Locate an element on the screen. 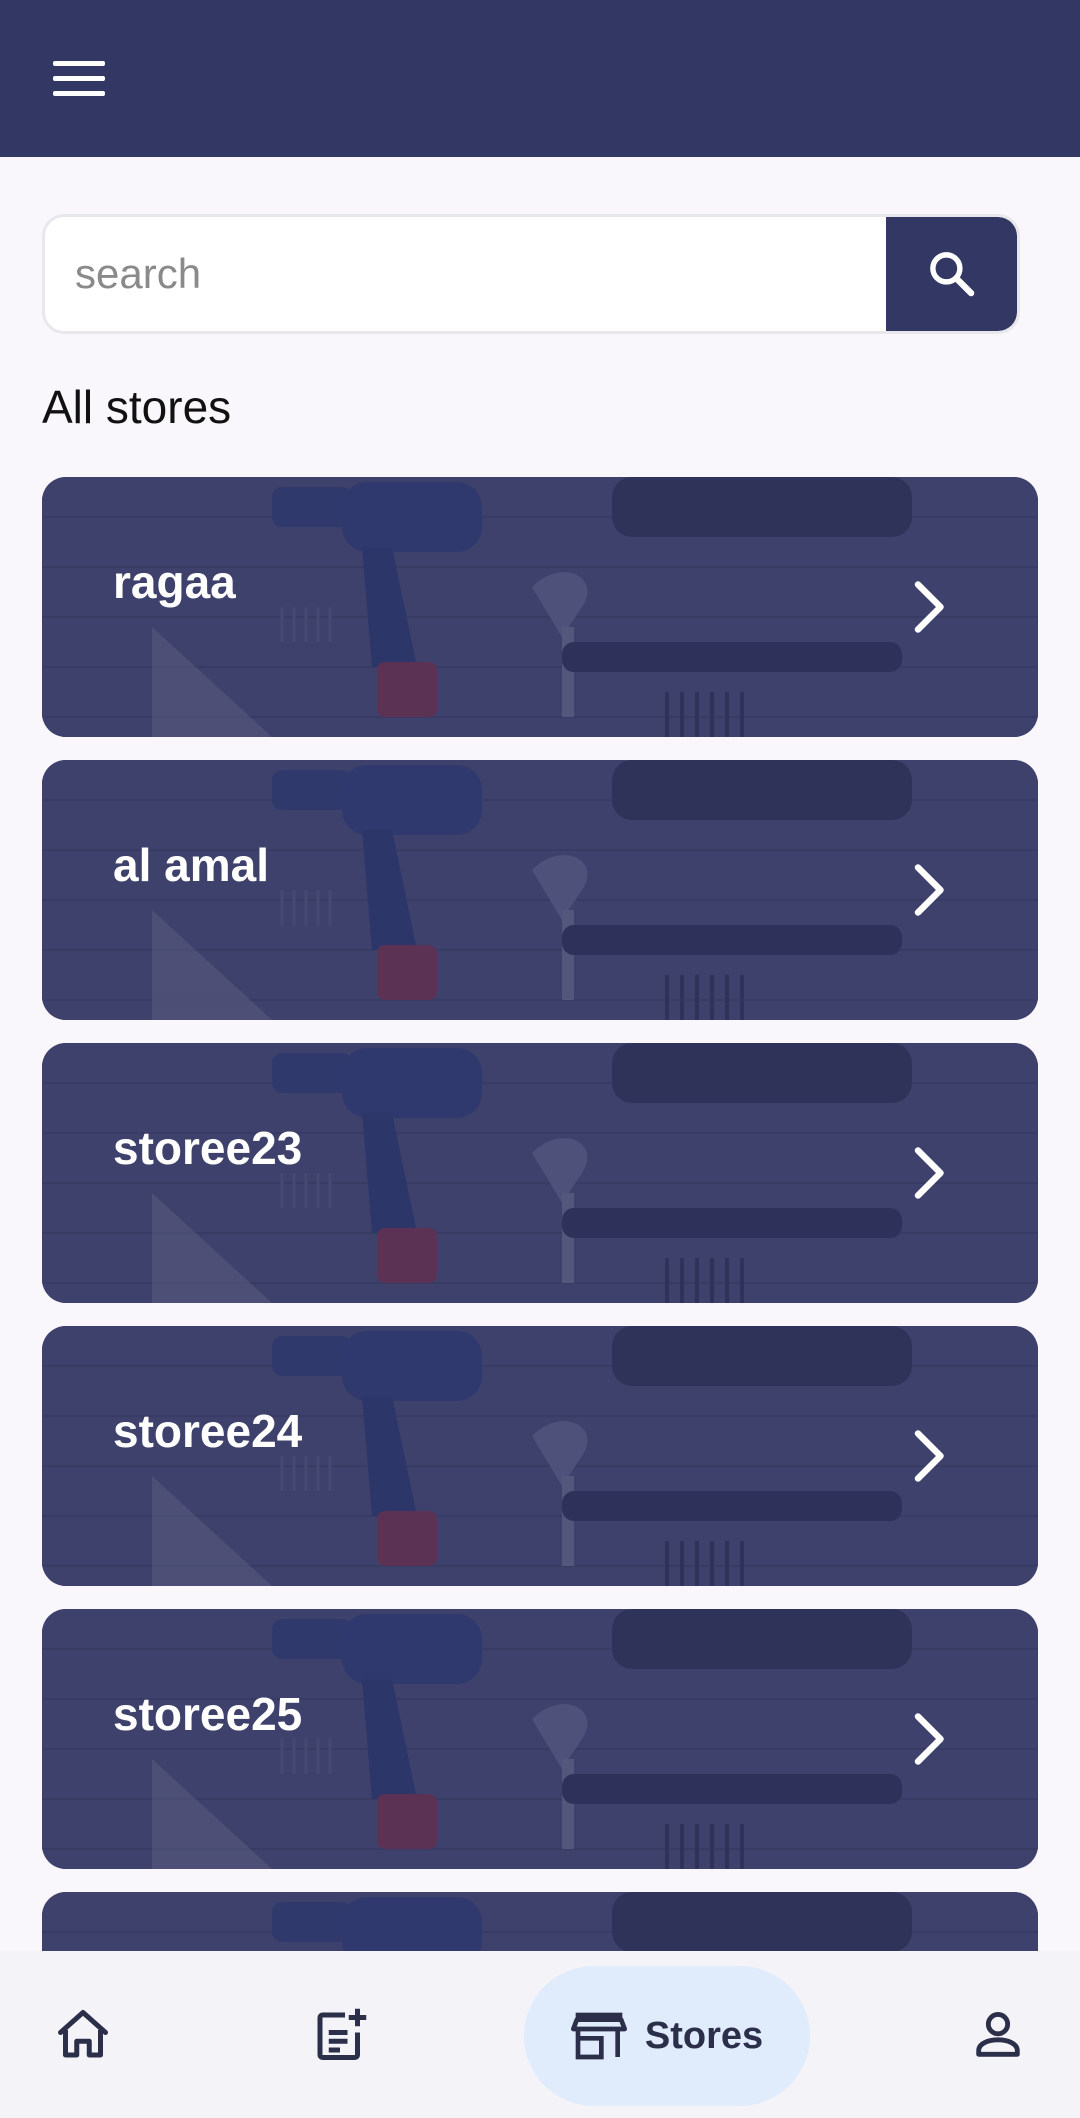  store-name: storee25 is located at coordinates (208, 1714).